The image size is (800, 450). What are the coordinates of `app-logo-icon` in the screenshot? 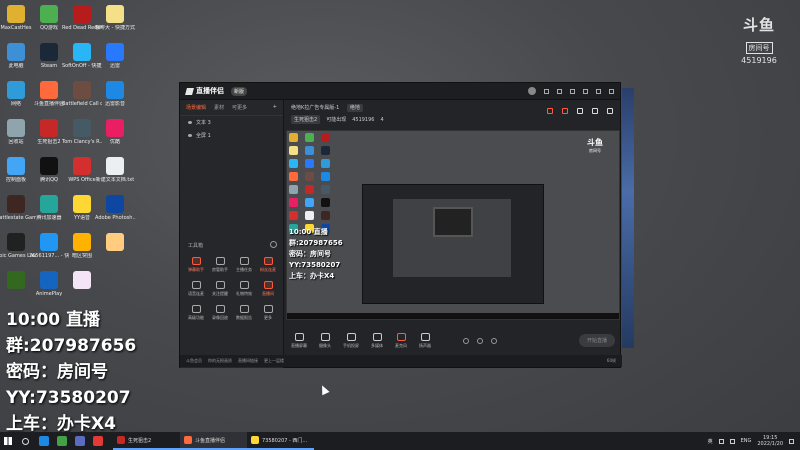 It's located at (189, 91).